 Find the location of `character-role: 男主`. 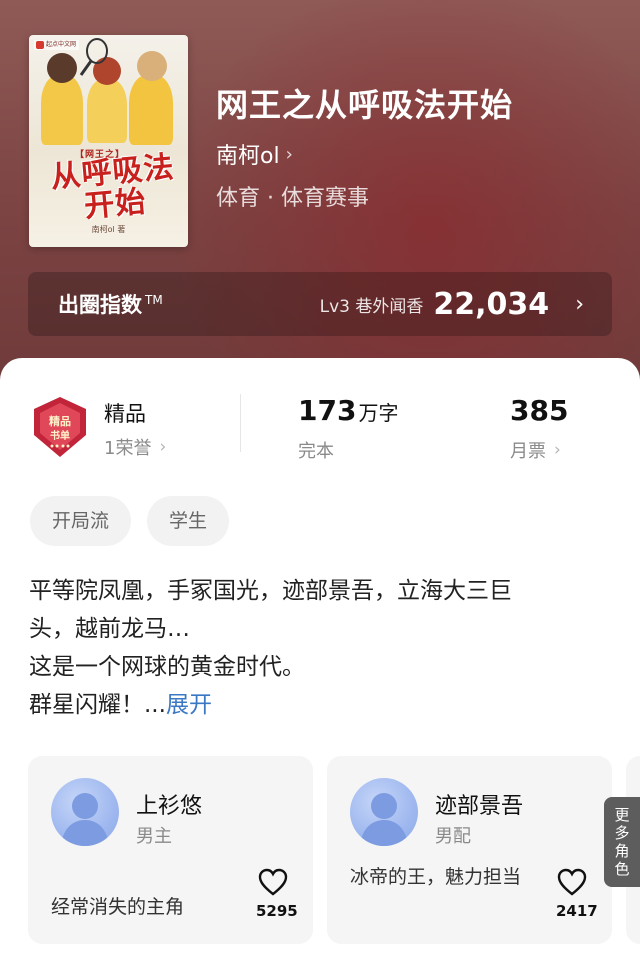

character-role: 男主 is located at coordinates (154, 836).